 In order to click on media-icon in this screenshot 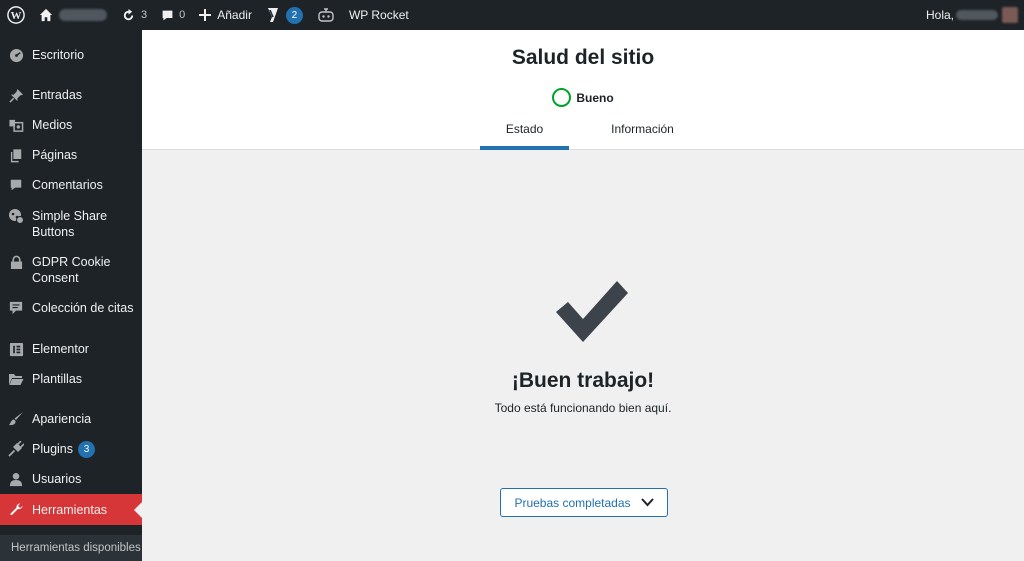, I will do `click(16, 125)`.